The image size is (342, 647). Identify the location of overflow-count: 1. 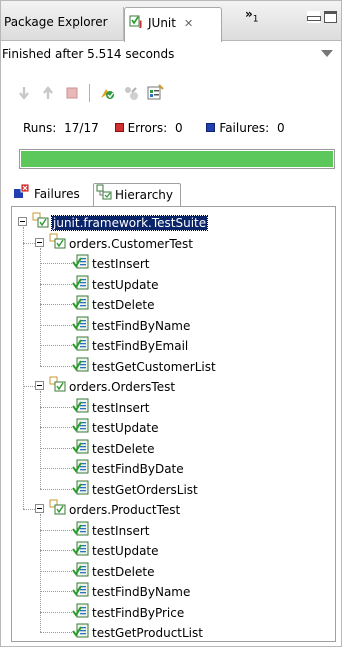
(255, 19).